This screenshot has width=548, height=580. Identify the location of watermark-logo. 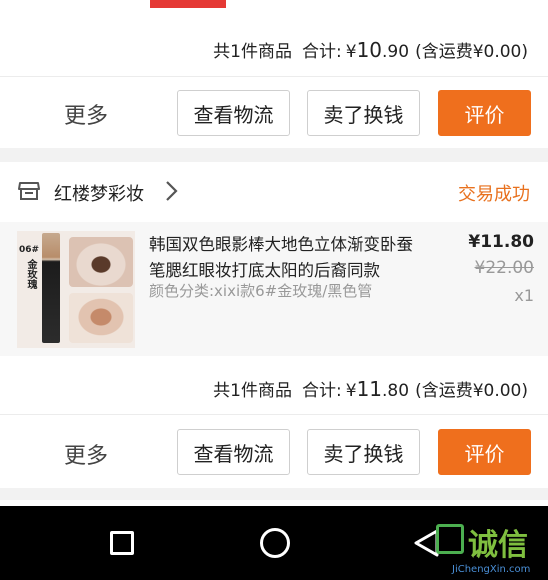
(450, 539).